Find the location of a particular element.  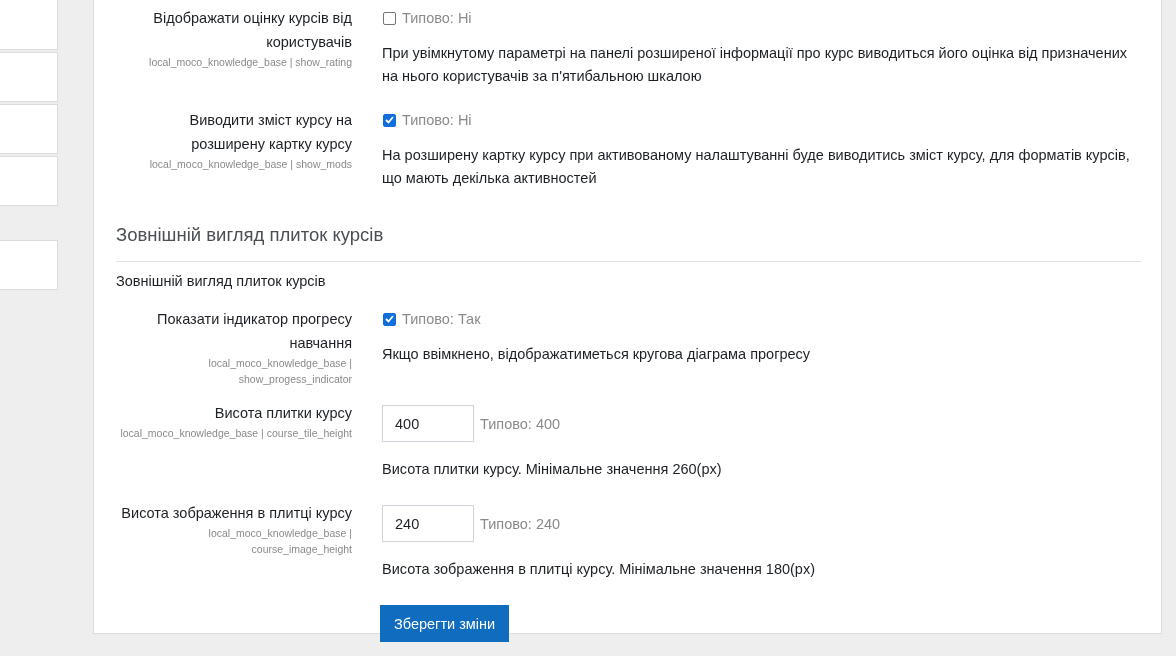

default-value: Типово: Так is located at coordinates (441, 319).